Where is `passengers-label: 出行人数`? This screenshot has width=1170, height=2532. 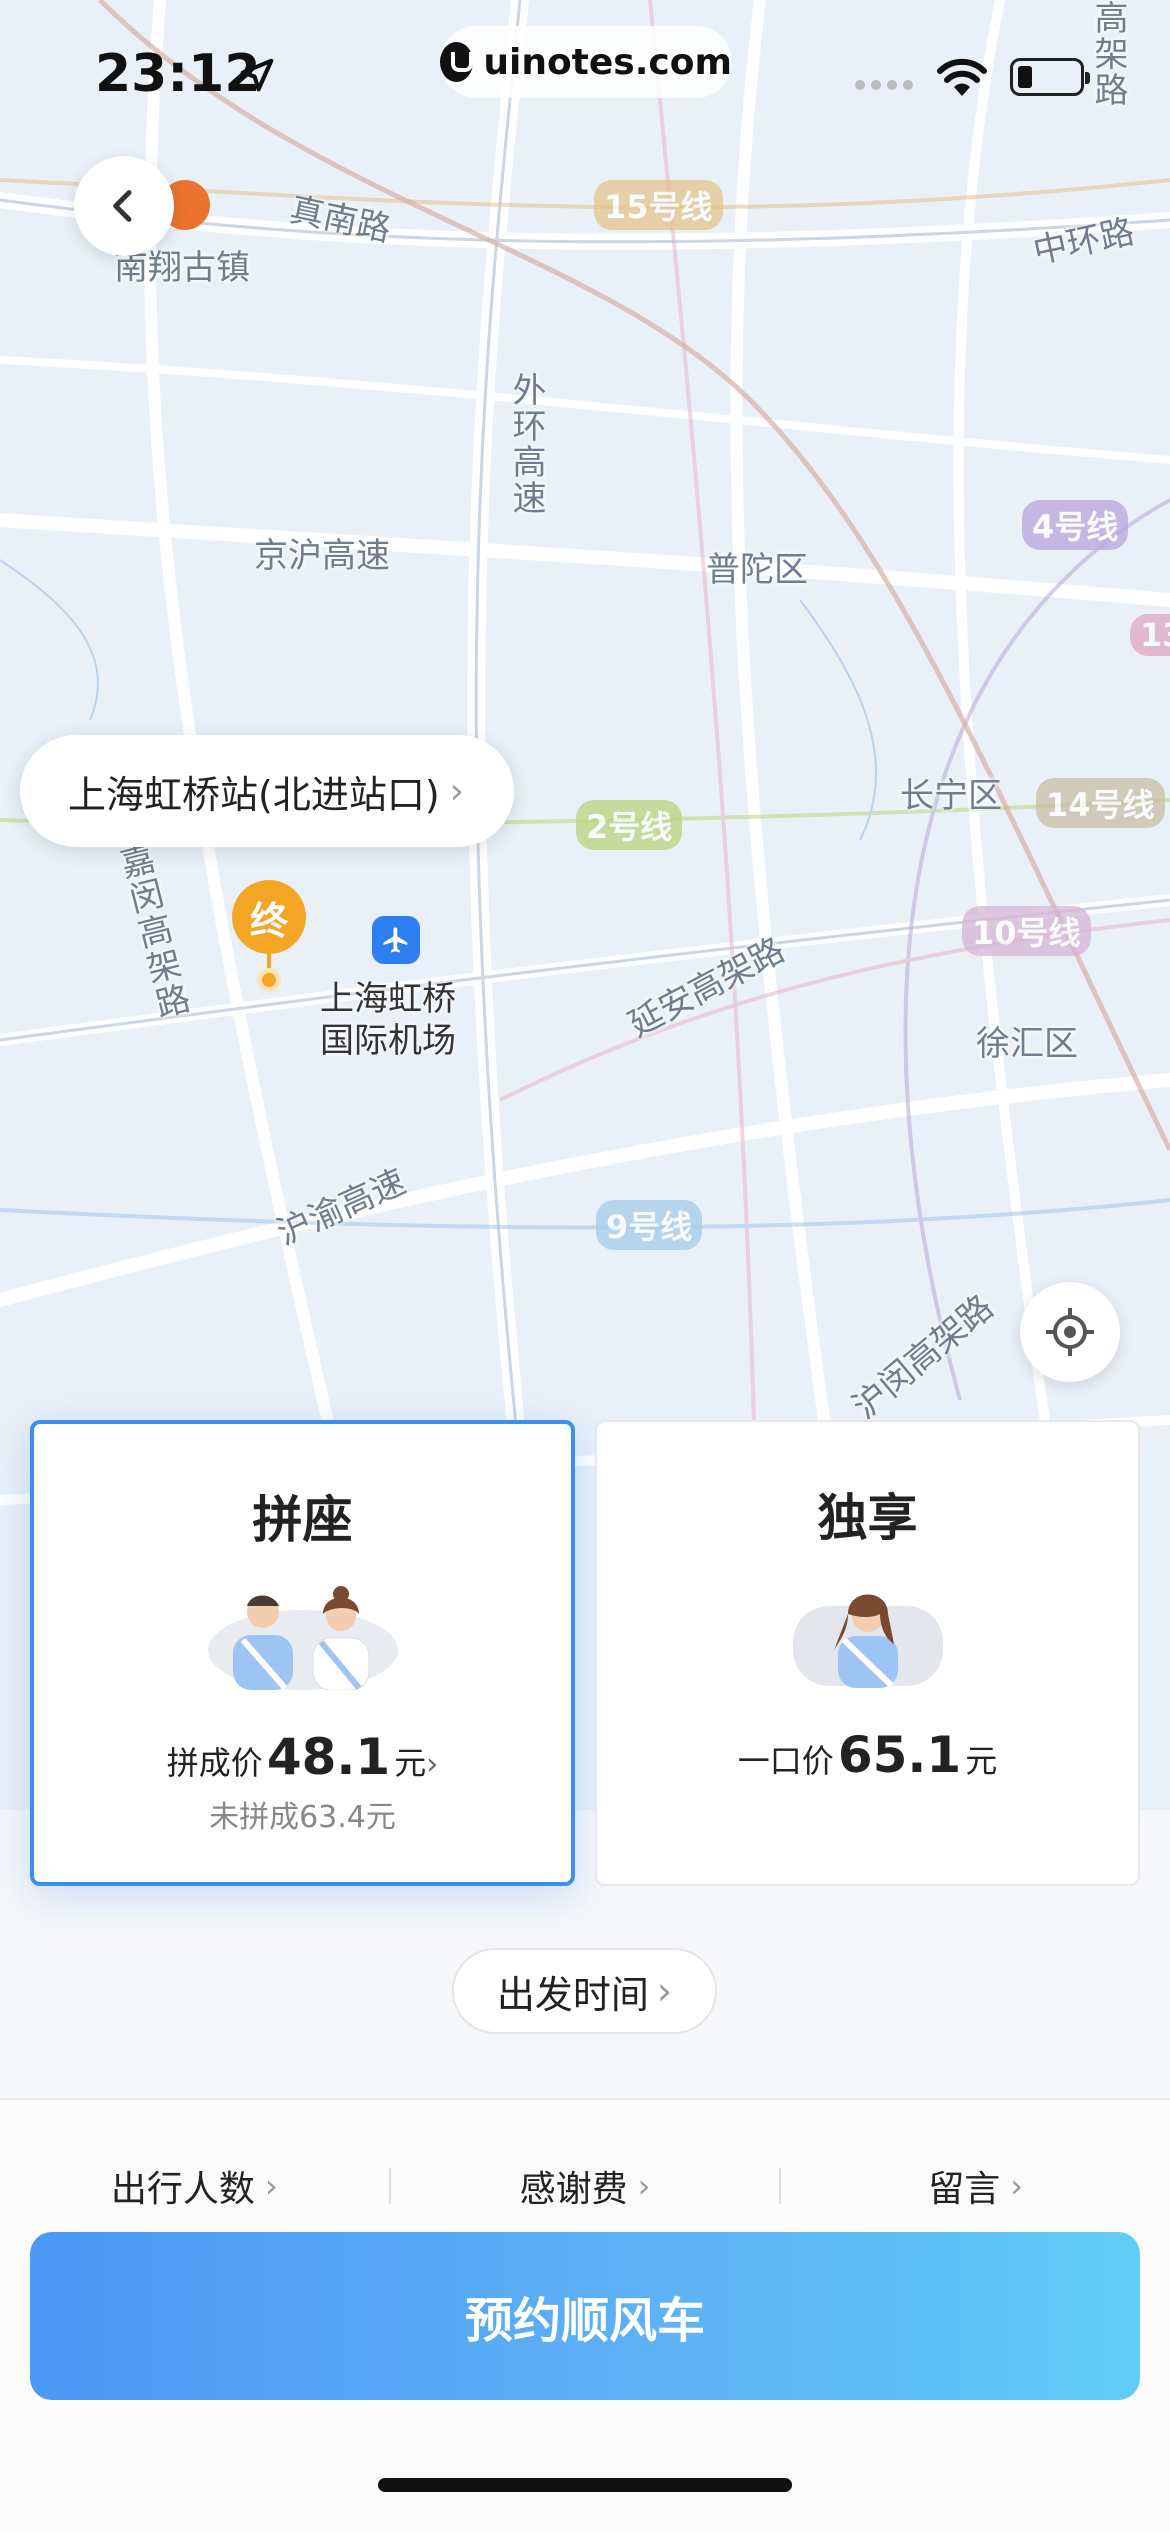
passengers-label: 出行人数 is located at coordinates (182, 2189).